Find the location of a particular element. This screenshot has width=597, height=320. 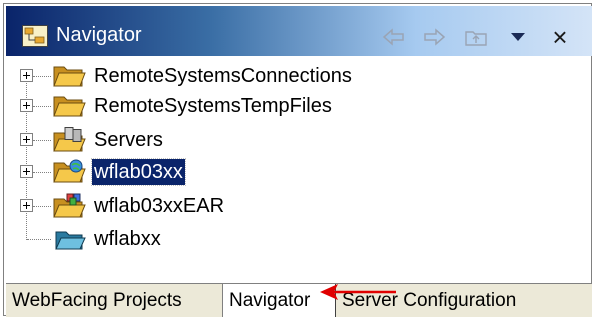

up-button is located at coordinates (476, 37).